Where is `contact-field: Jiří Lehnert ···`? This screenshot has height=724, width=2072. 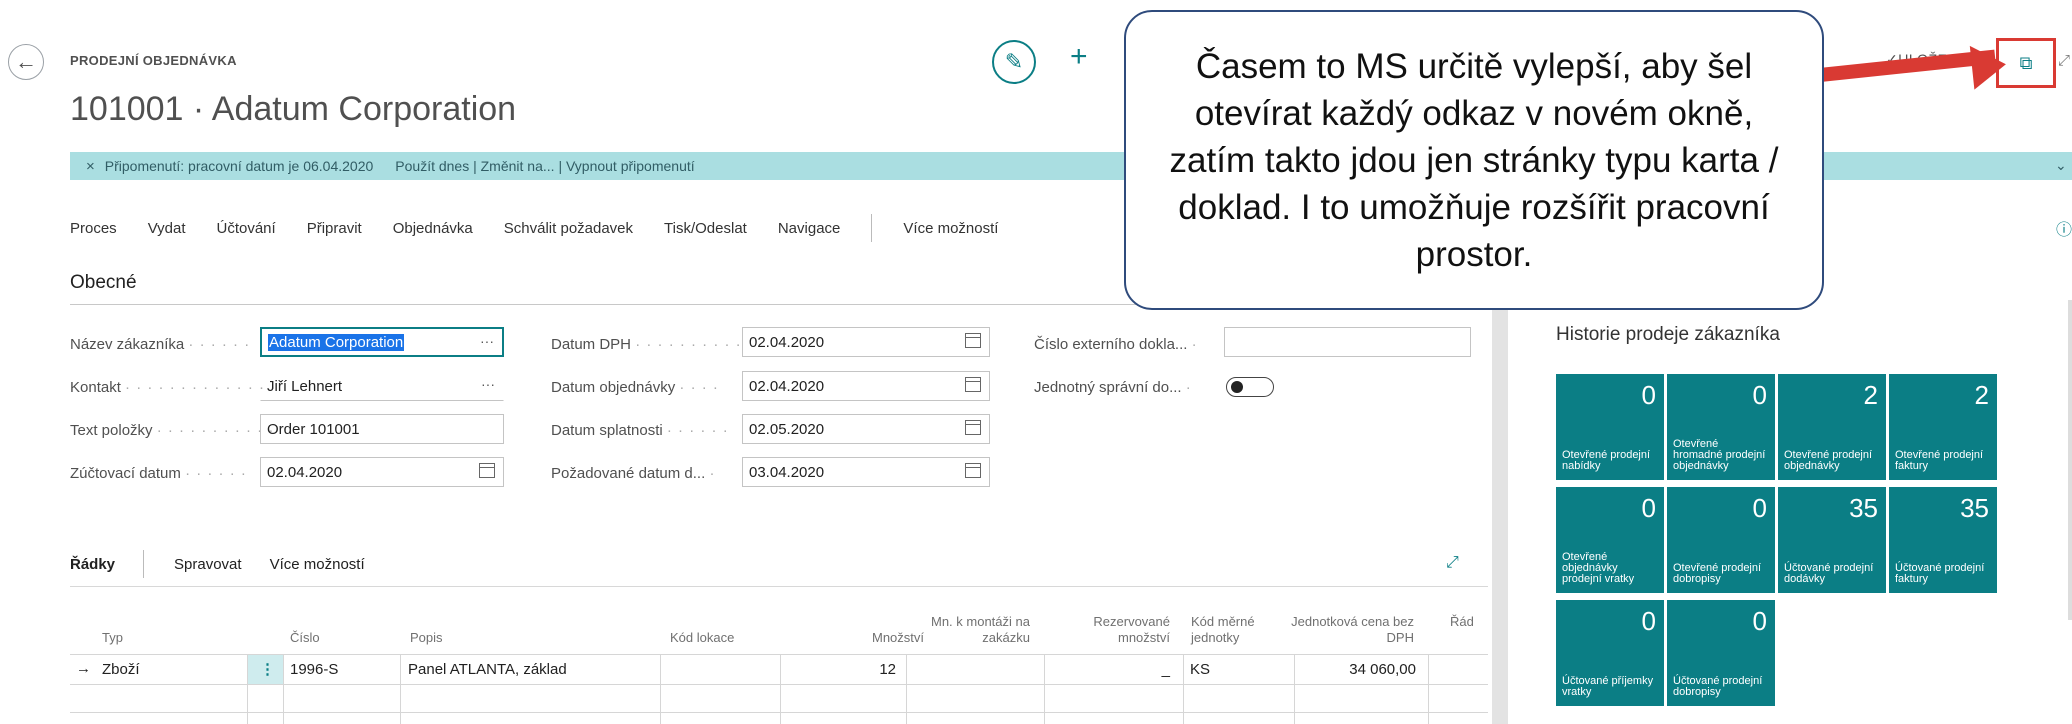
contact-field: Jiří Lehnert ··· is located at coordinates (382, 386).